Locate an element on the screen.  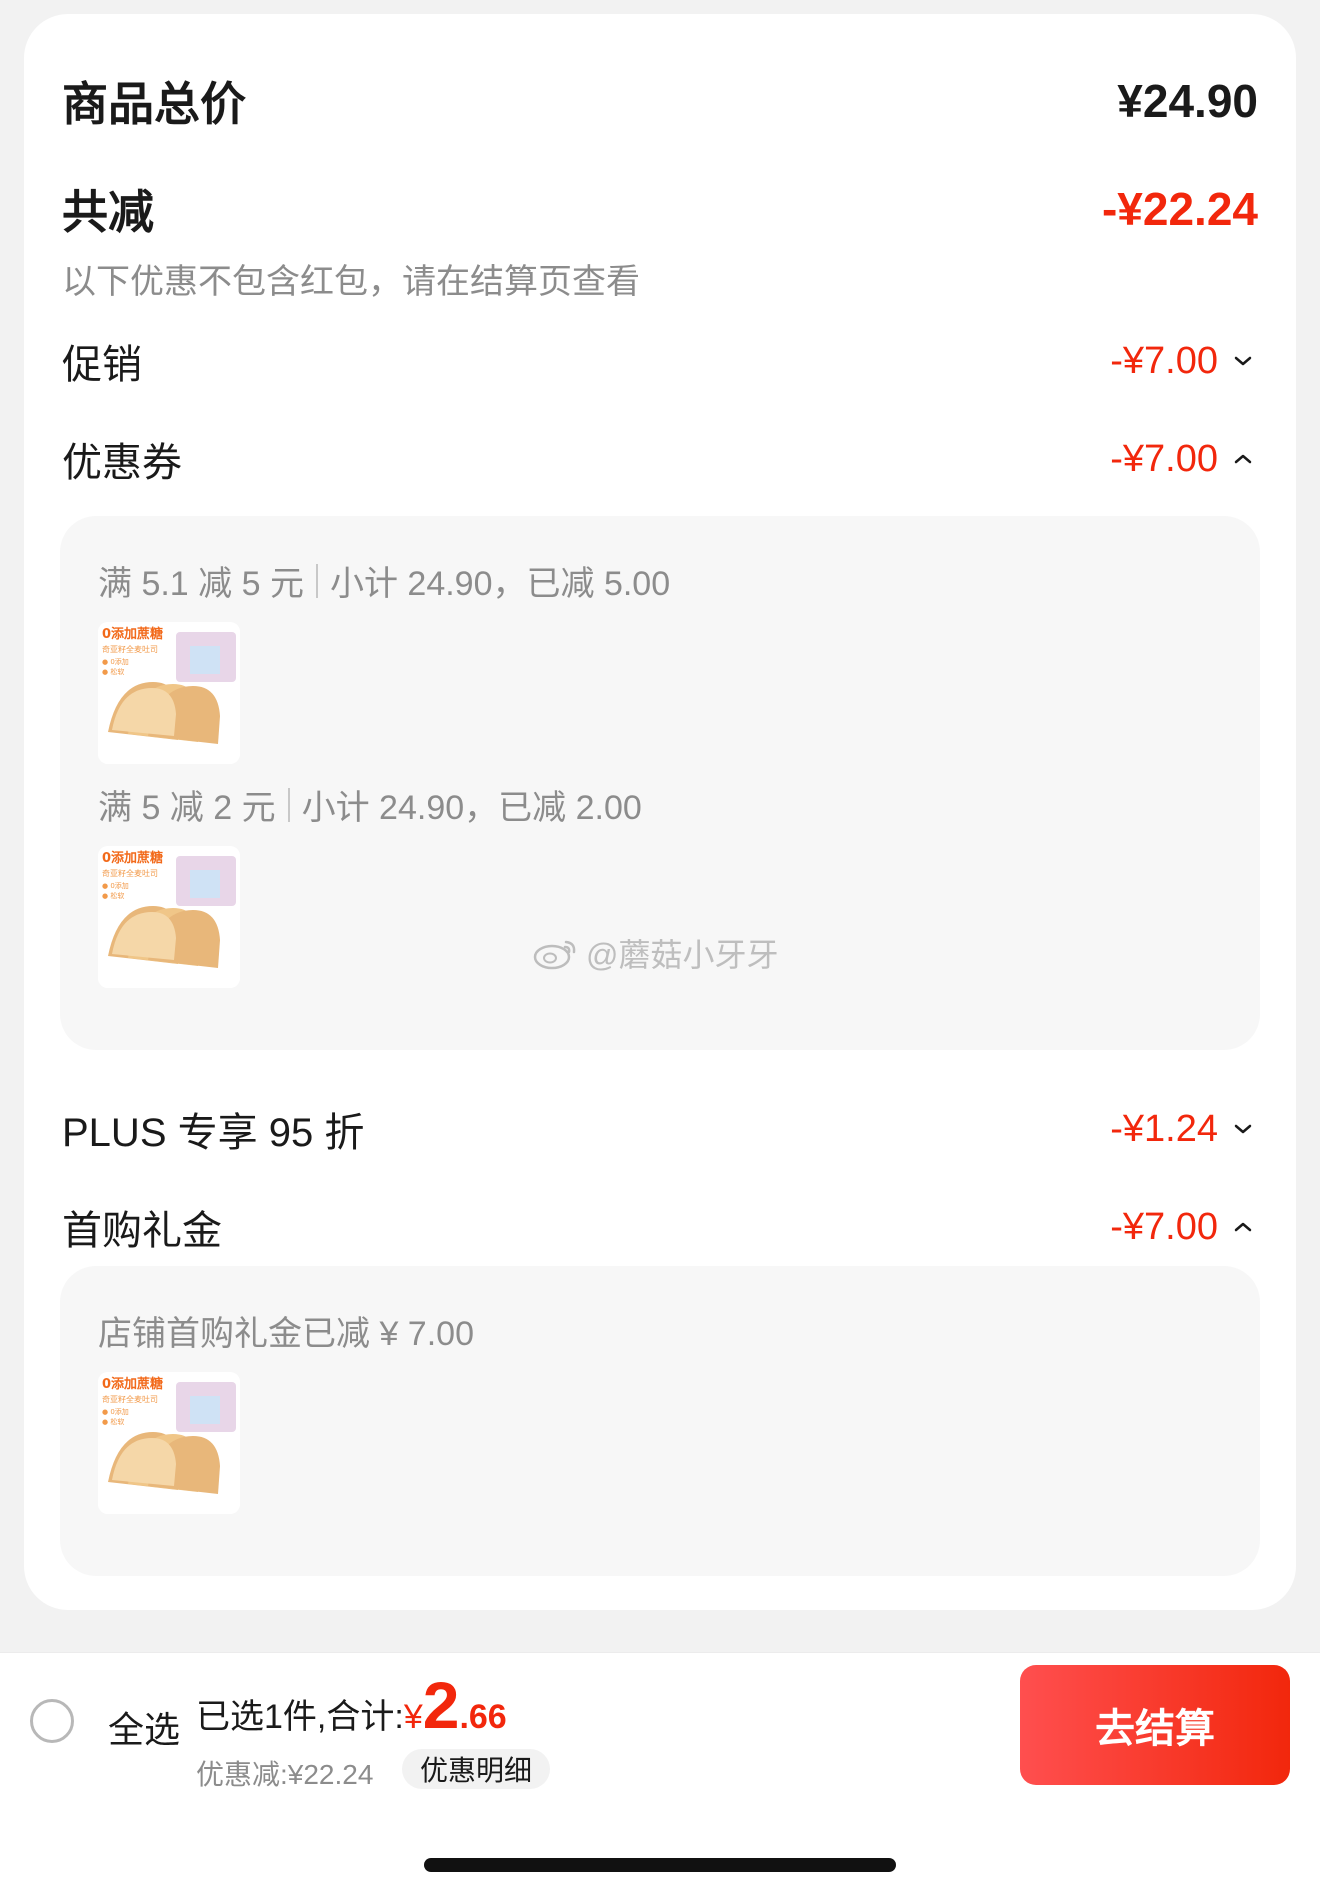
coupon-detail: 小计 24.90，已减 5.00 is located at coordinates (500, 584).